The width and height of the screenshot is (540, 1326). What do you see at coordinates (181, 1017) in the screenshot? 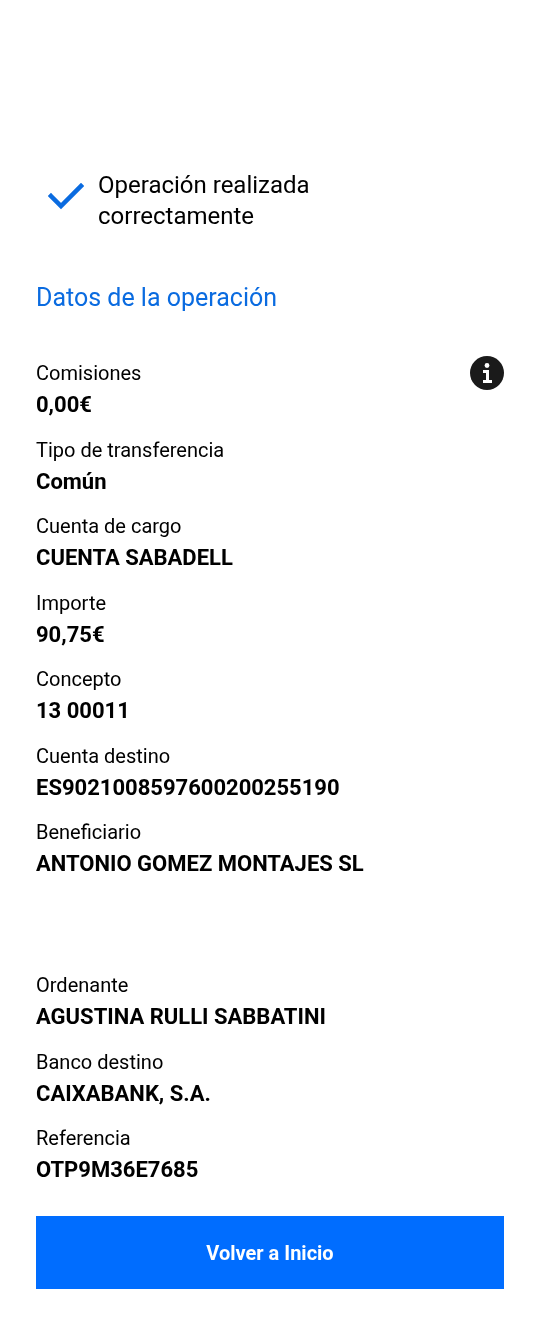
I see `field-value: AGUSTINA RULLI SABBATINI` at bounding box center [181, 1017].